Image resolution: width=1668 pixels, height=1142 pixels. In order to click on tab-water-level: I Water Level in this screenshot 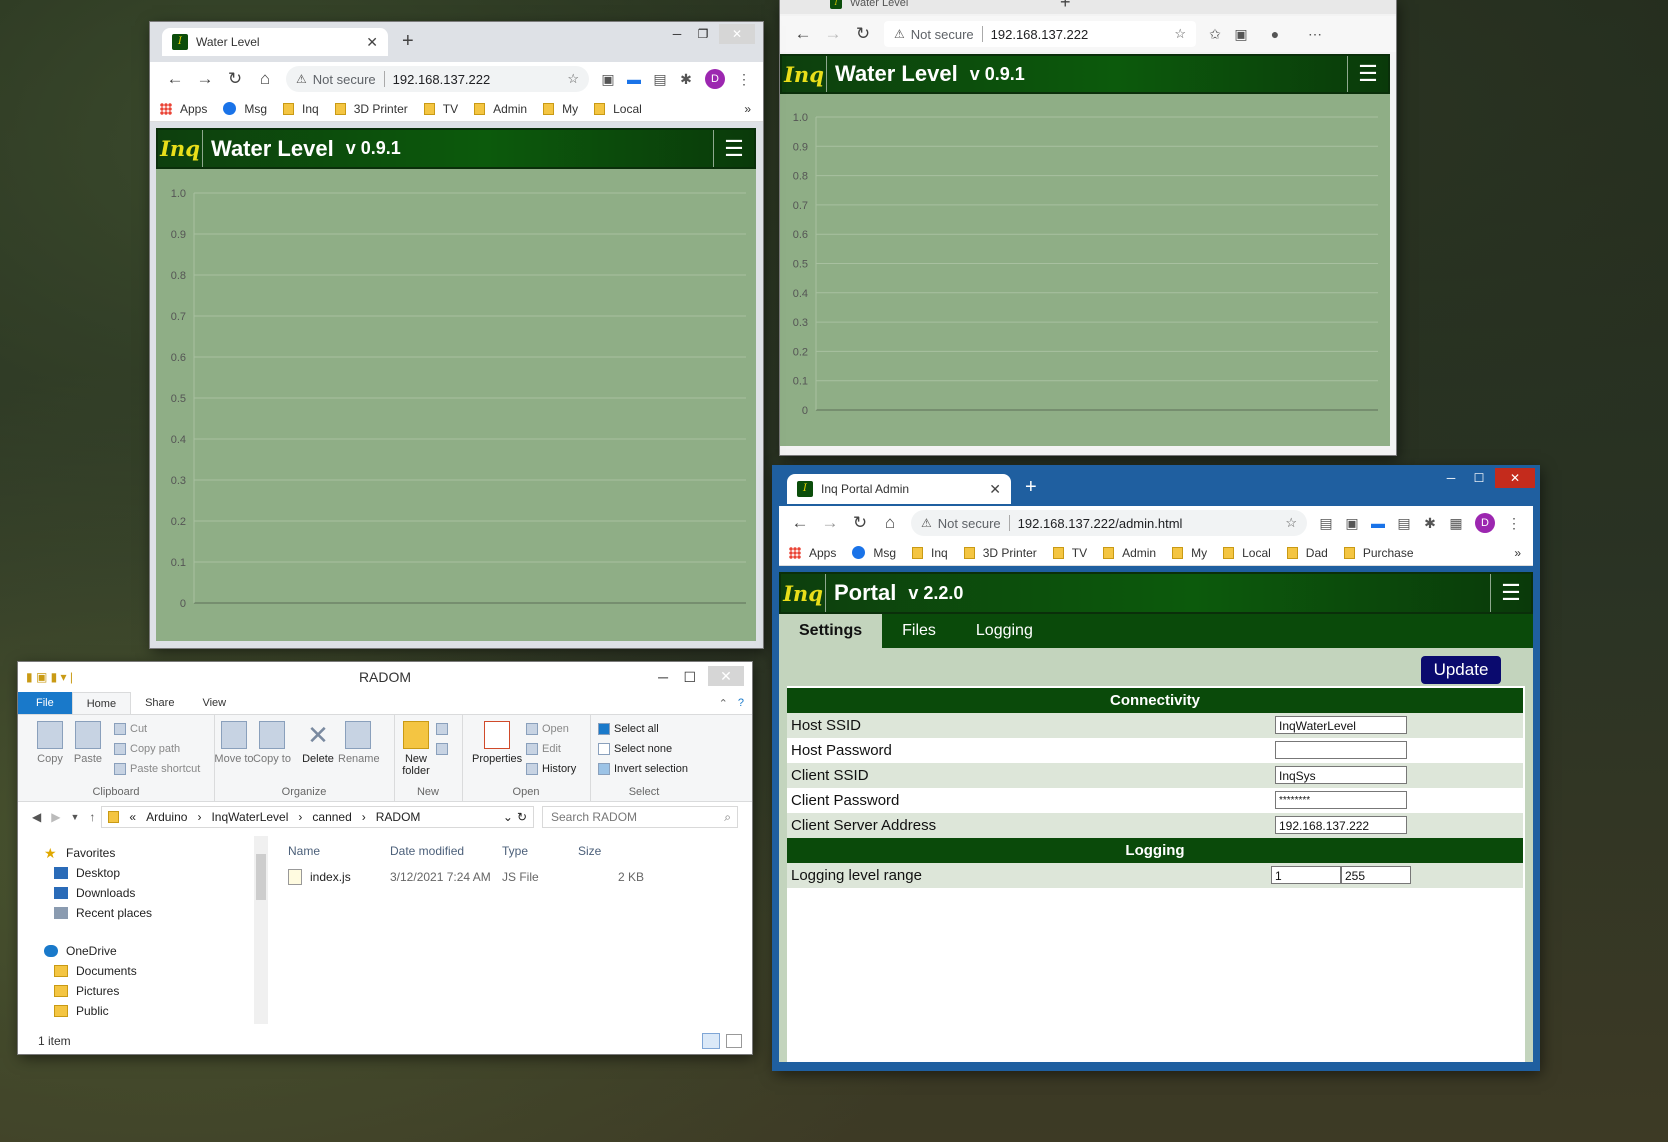, I will do `click(869, 4)`.